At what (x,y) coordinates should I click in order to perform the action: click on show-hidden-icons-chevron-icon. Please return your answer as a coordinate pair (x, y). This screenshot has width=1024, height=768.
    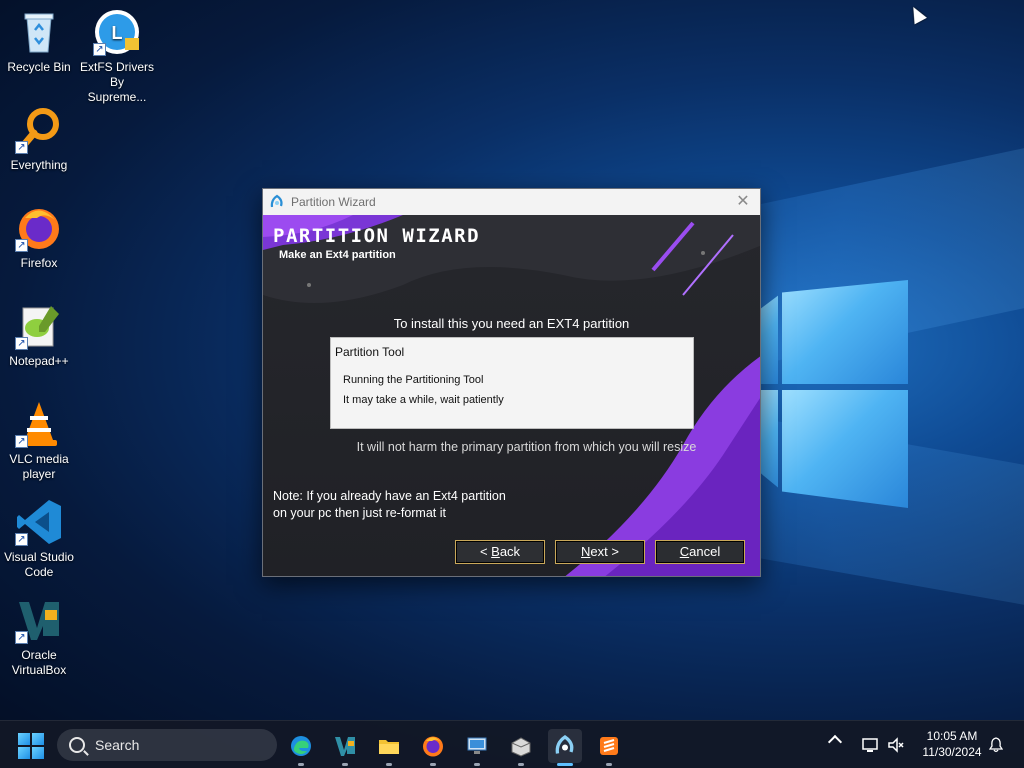
    Looking at the image, I should click on (835, 742).